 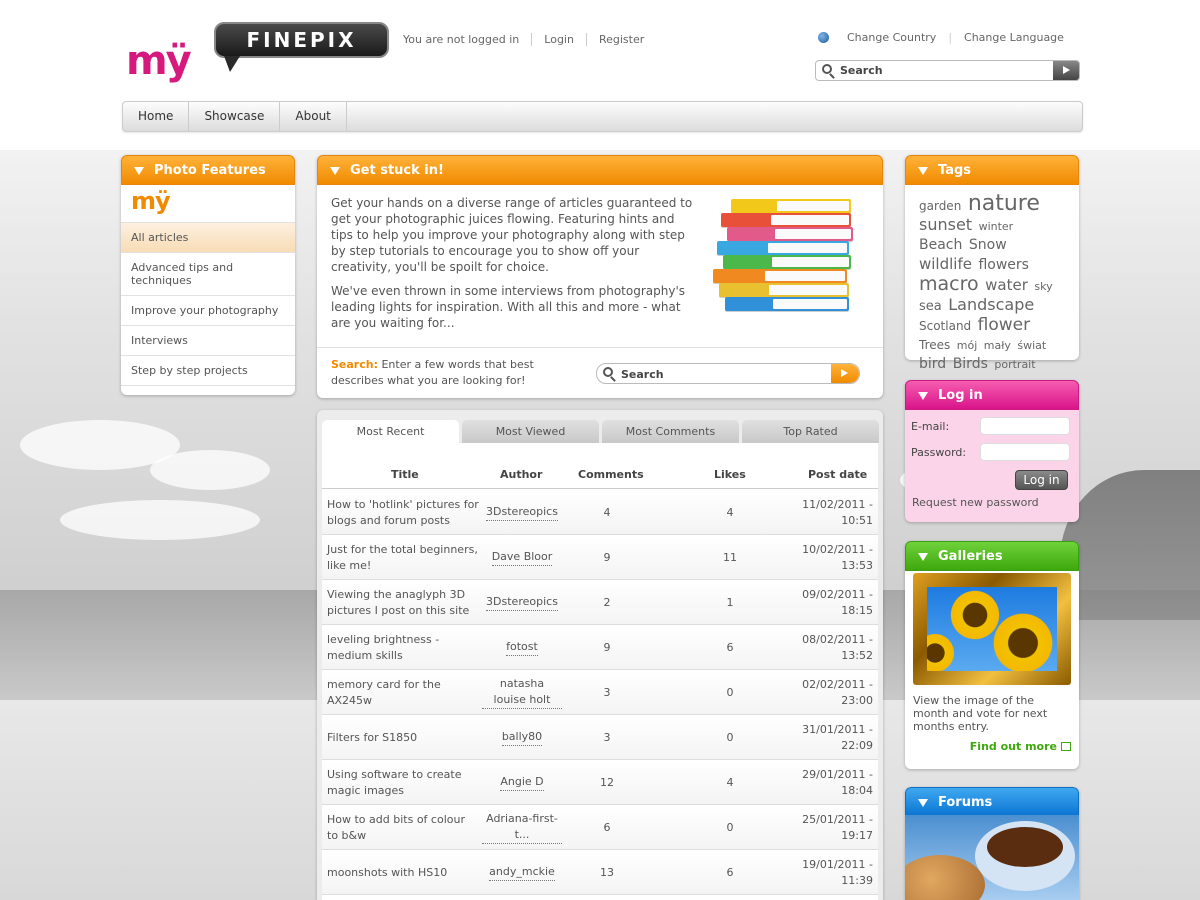 I want to click on comments-count: 2, so click(x=607, y=602).